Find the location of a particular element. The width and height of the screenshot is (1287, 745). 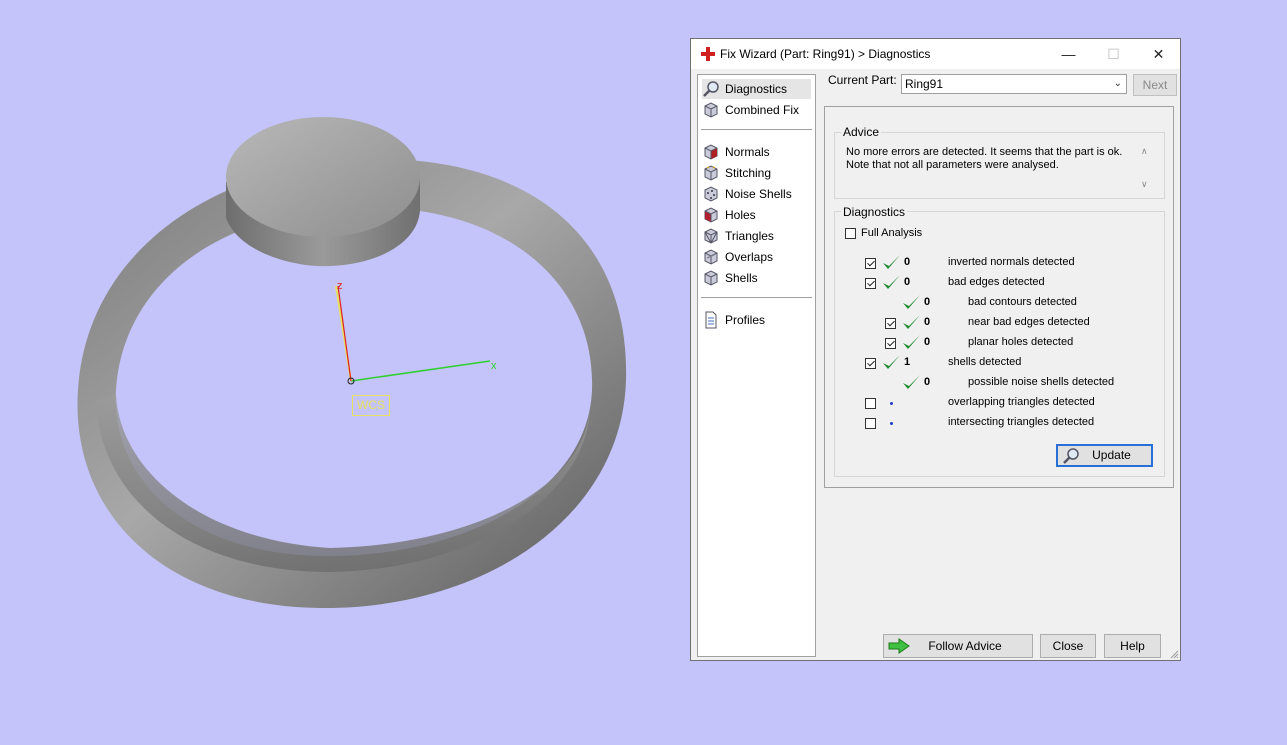

resize-grip-icon is located at coordinates (1174, 654).